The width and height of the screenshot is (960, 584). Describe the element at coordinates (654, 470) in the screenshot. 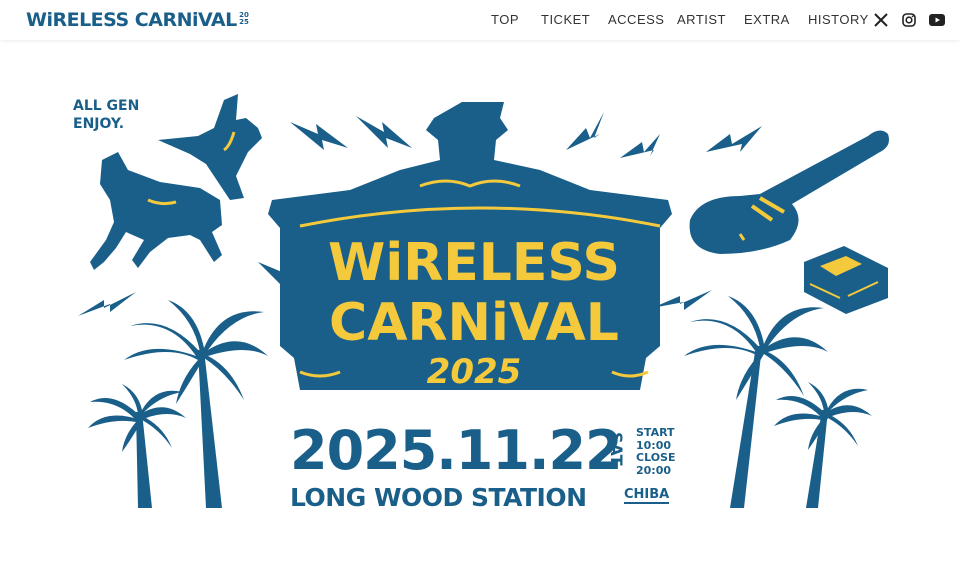

I see `close-time: 20:00` at that location.